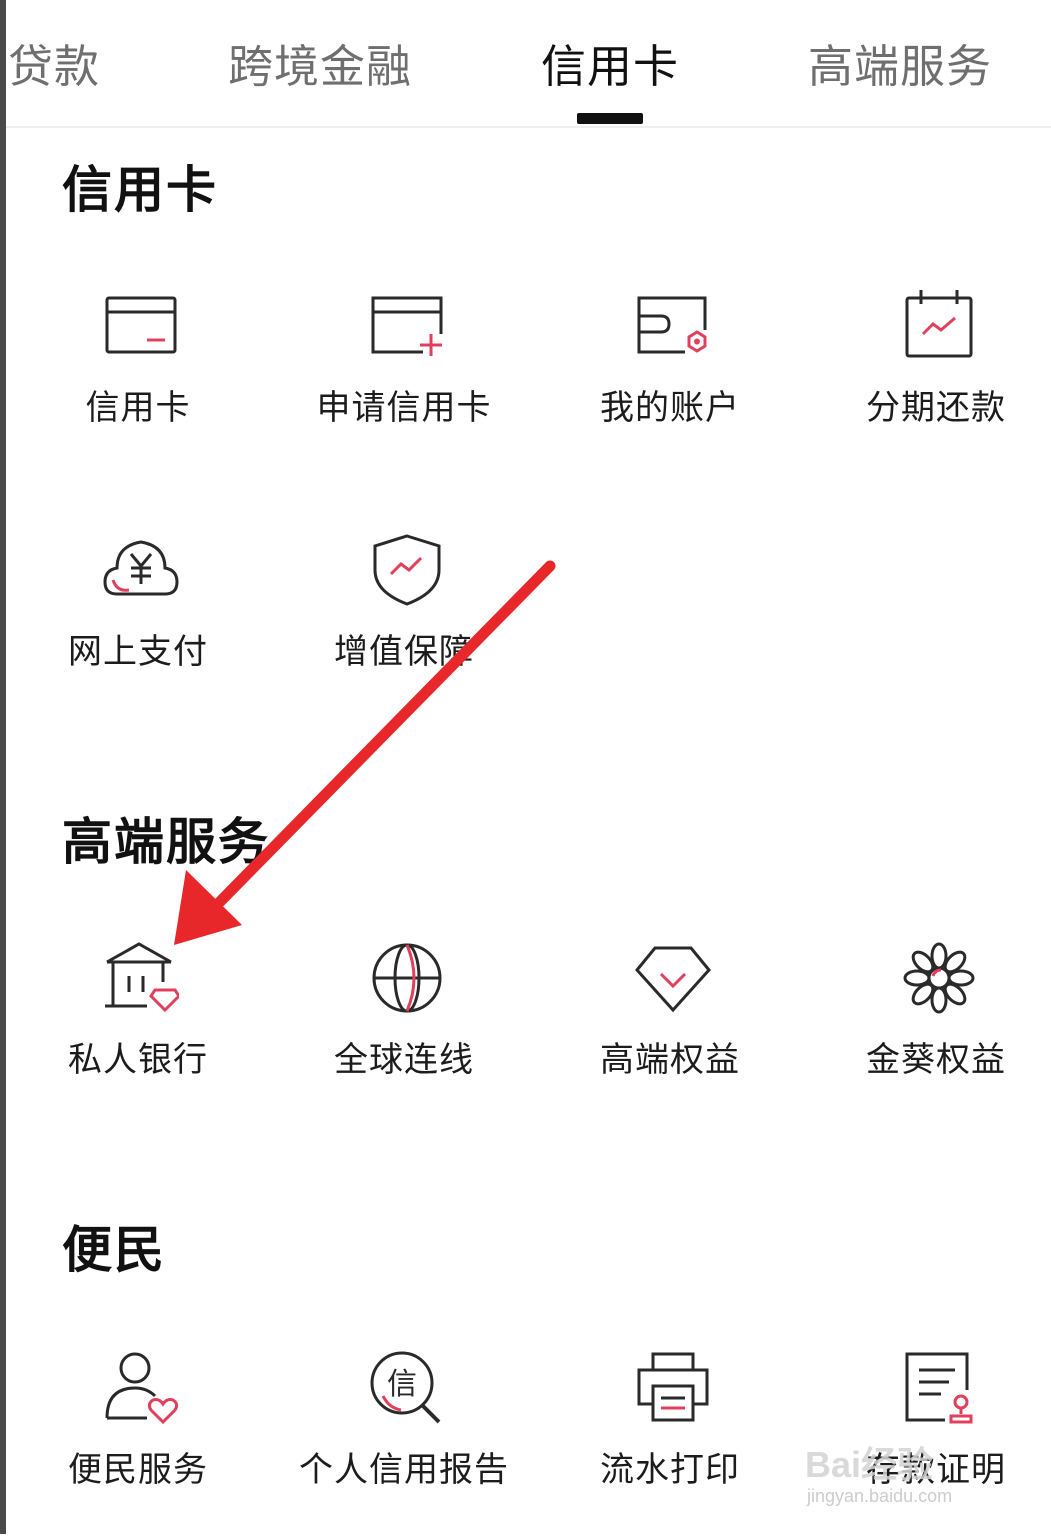  Describe the element at coordinates (140, 190) in the screenshot. I see `section-title-credit-card: 信用卡` at that location.